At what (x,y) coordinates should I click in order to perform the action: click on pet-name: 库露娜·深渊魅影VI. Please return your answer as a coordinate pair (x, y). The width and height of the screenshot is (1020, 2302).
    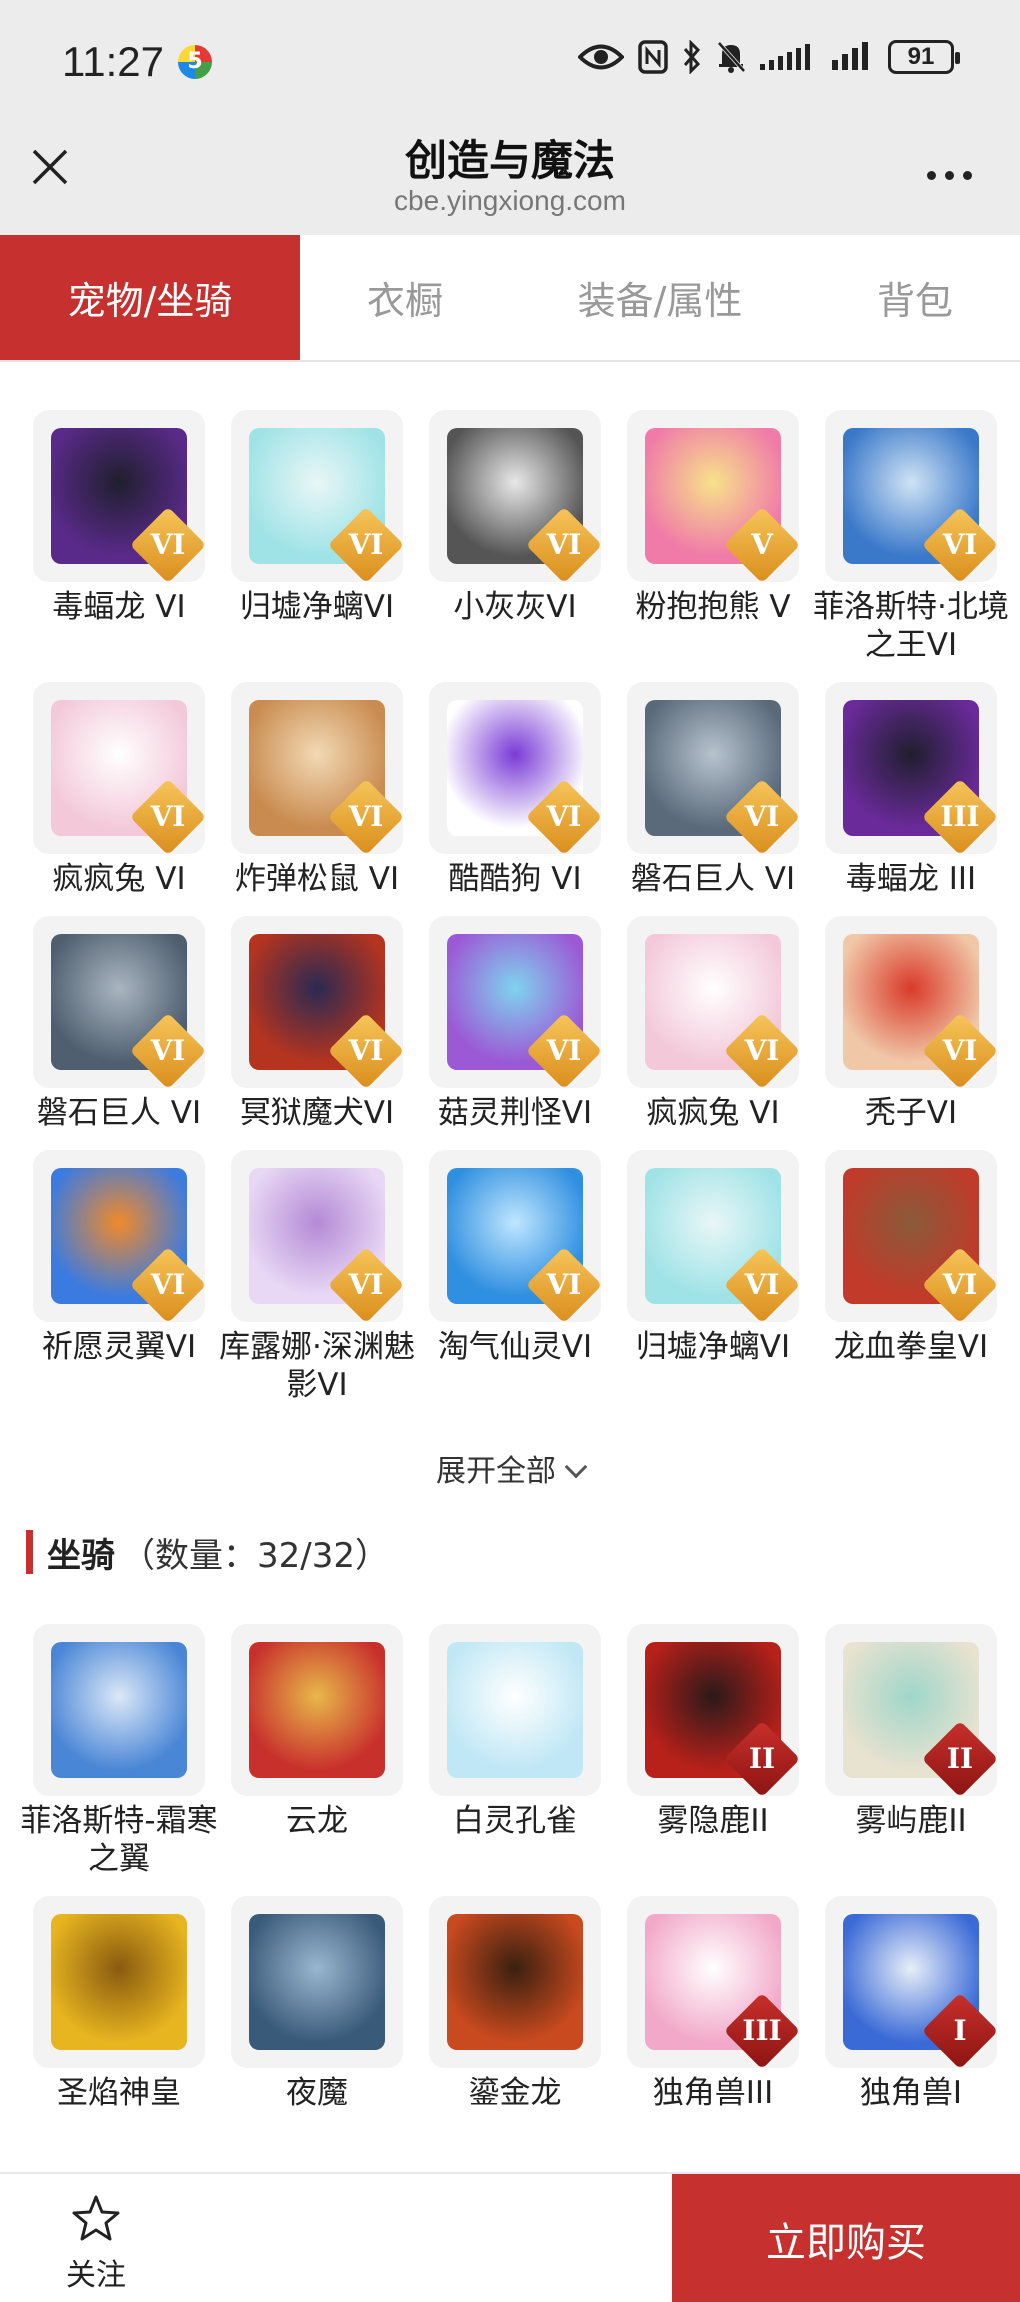
    Looking at the image, I should click on (317, 1366).